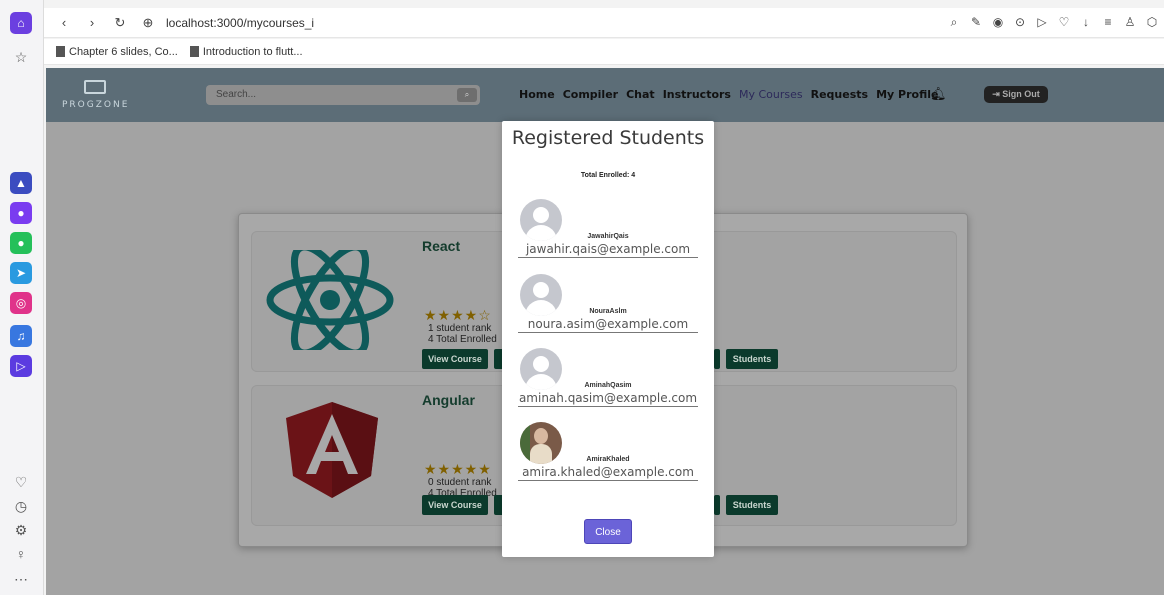 The width and height of the screenshot is (1164, 595). I want to click on react-logo, so click(330, 300).